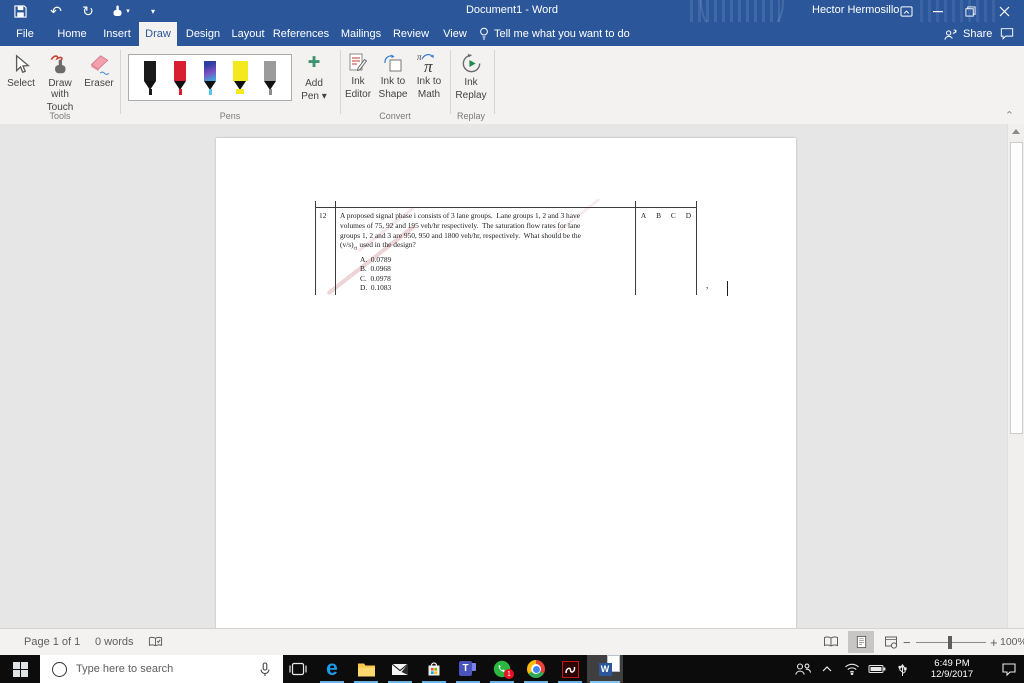 This screenshot has width=1024, height=683. What do you see at coordinates (502, 669) in the screenshot?
I see `taskbar-whatsapp-button: 1` at bounding box center [502, 669].